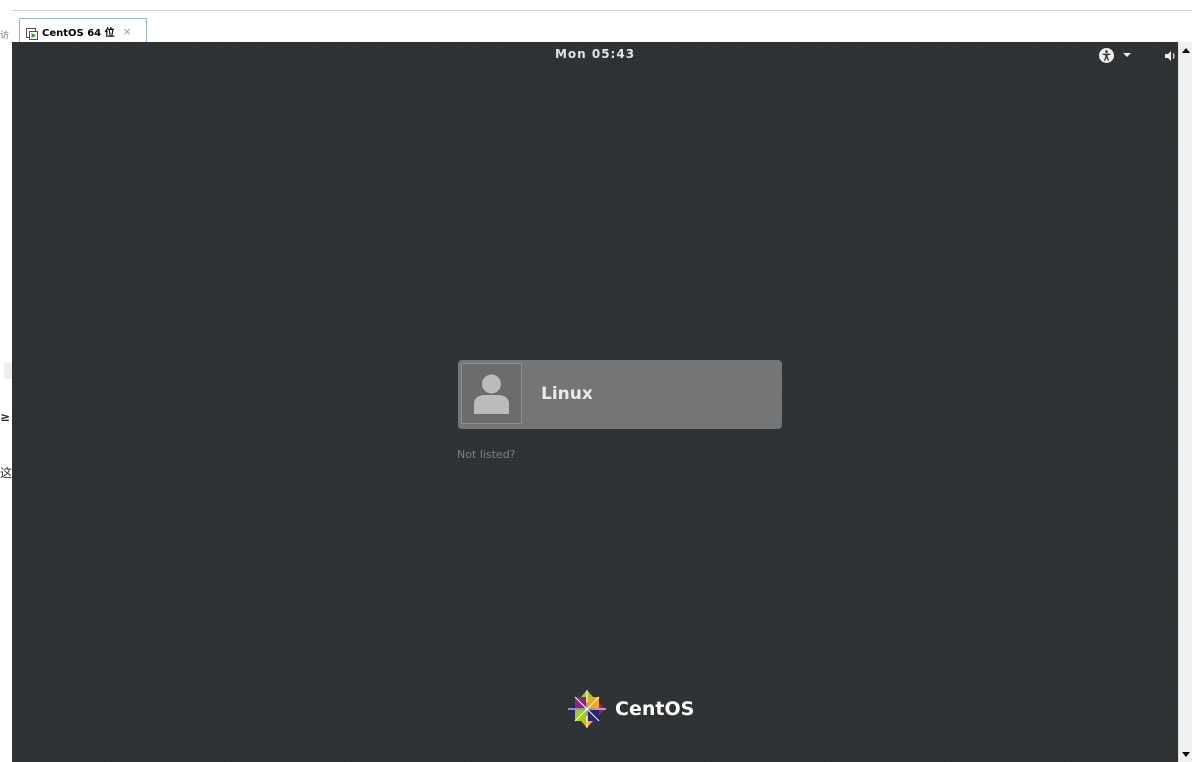 This screenshot has height=762, width=1192. I want to click on accessibility-icon, so click(1106, 55).